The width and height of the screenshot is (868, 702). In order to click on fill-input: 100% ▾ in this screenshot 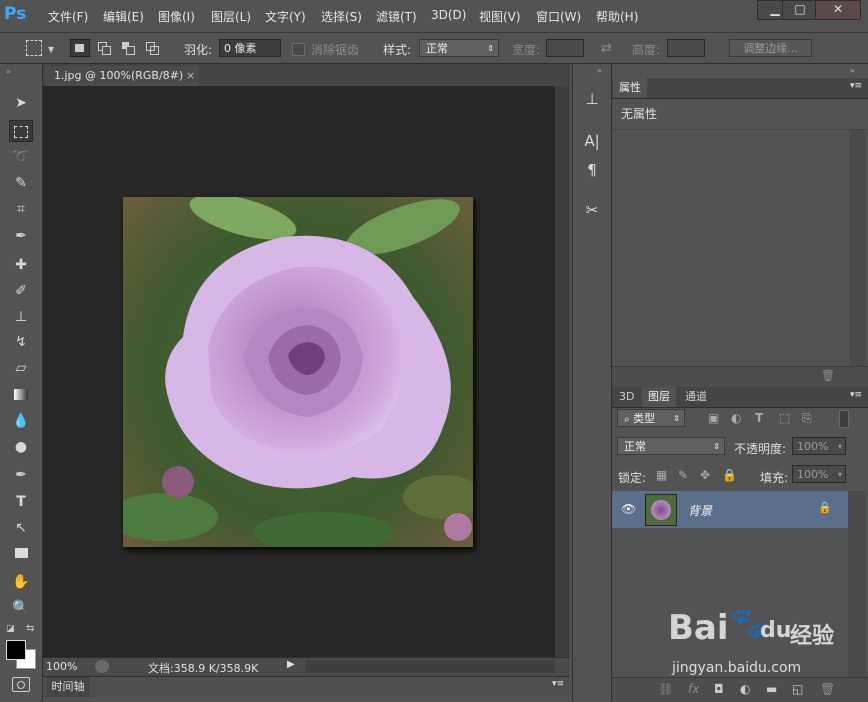, I will do `click(819, 474)`.